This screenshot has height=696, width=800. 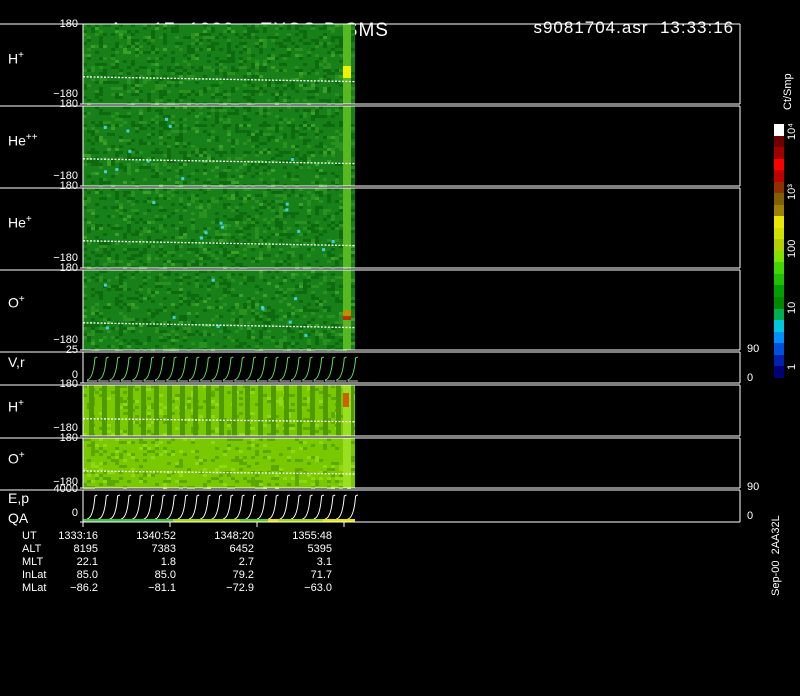 I want to click on colorbar-swatch, so click(x=779, y=360).